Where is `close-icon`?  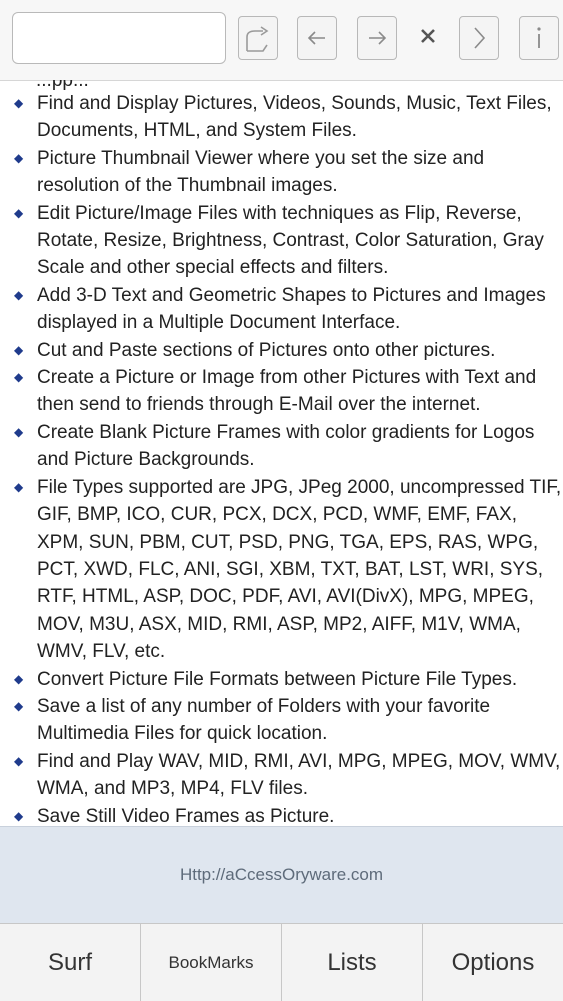 close-icon is located at coordinates (428, 38).